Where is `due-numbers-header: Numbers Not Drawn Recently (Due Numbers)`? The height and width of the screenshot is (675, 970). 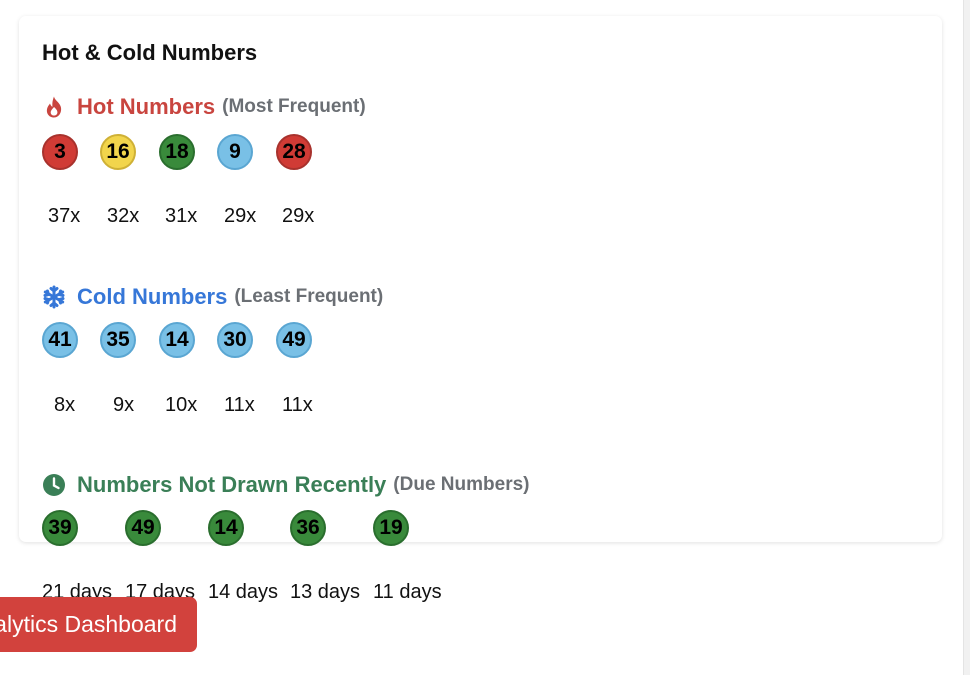
due-numbers-header: Numbers Not Drawn Recently (Due Numbers) is located at coordinates (285, 485).